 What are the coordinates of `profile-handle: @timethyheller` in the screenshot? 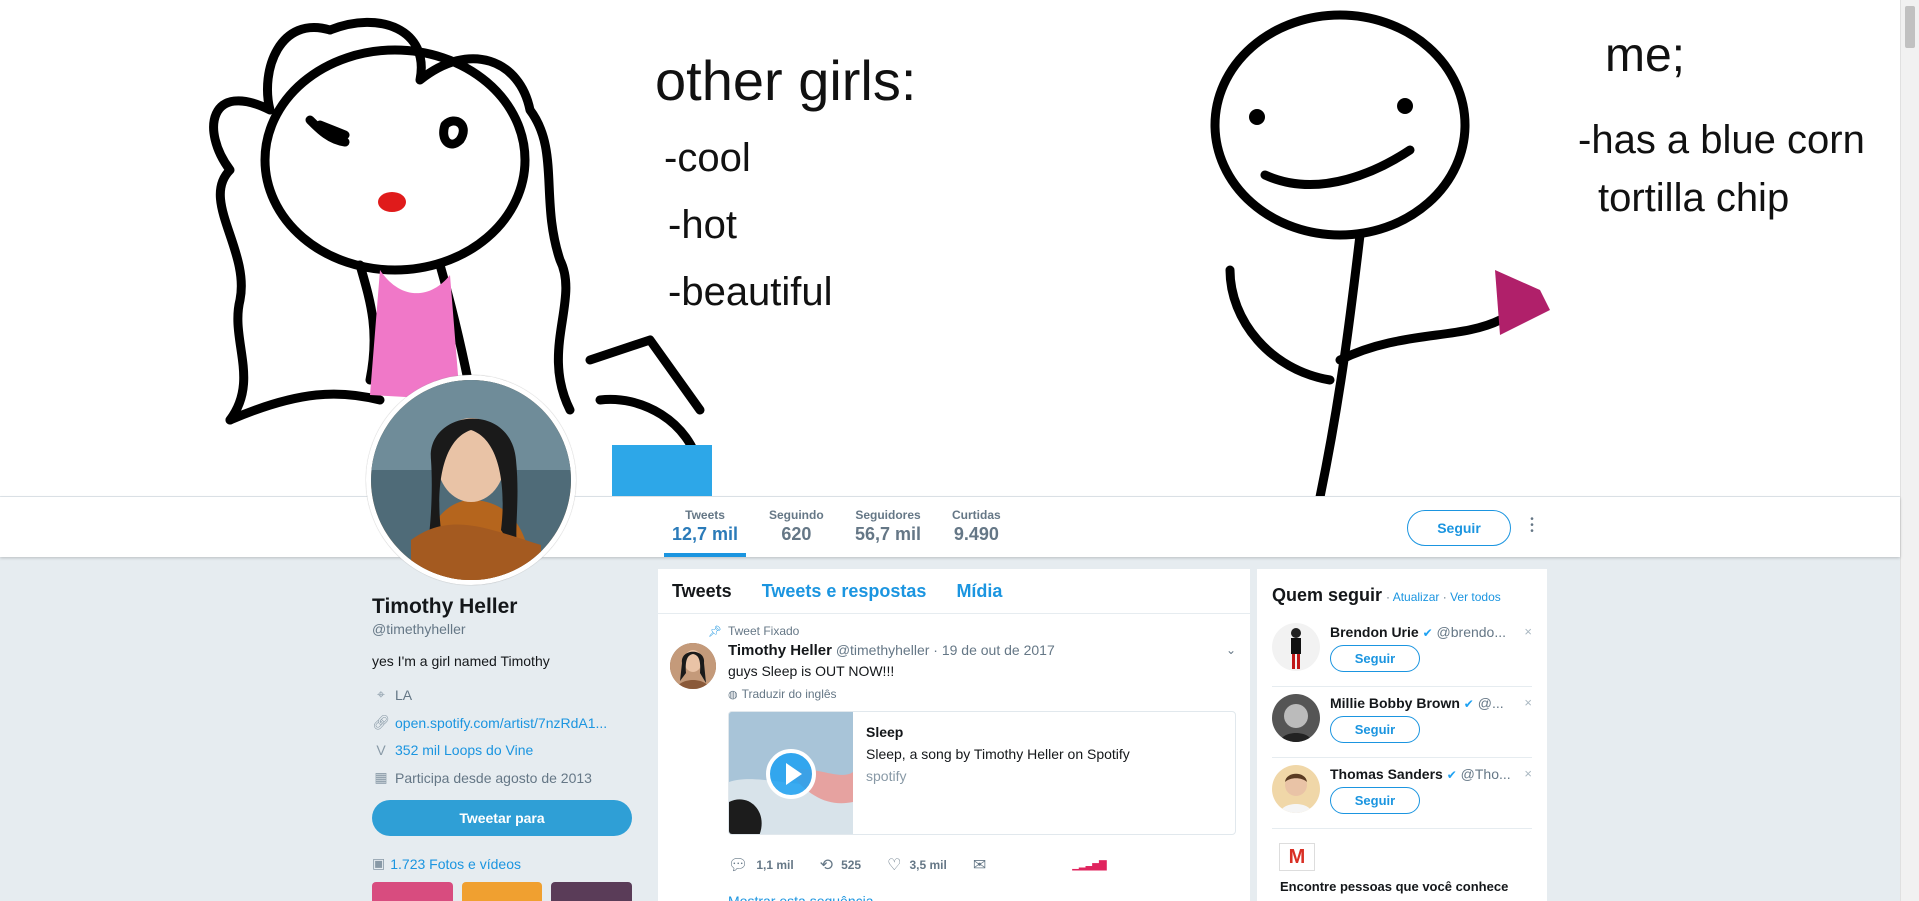 It's located at (502, 629).